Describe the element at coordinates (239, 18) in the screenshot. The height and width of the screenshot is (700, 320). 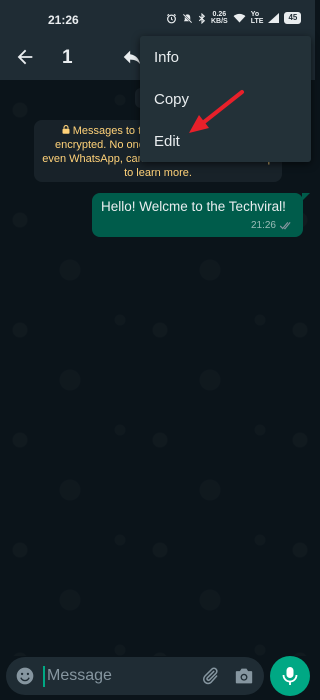
I see `wifi-icon` at that location.